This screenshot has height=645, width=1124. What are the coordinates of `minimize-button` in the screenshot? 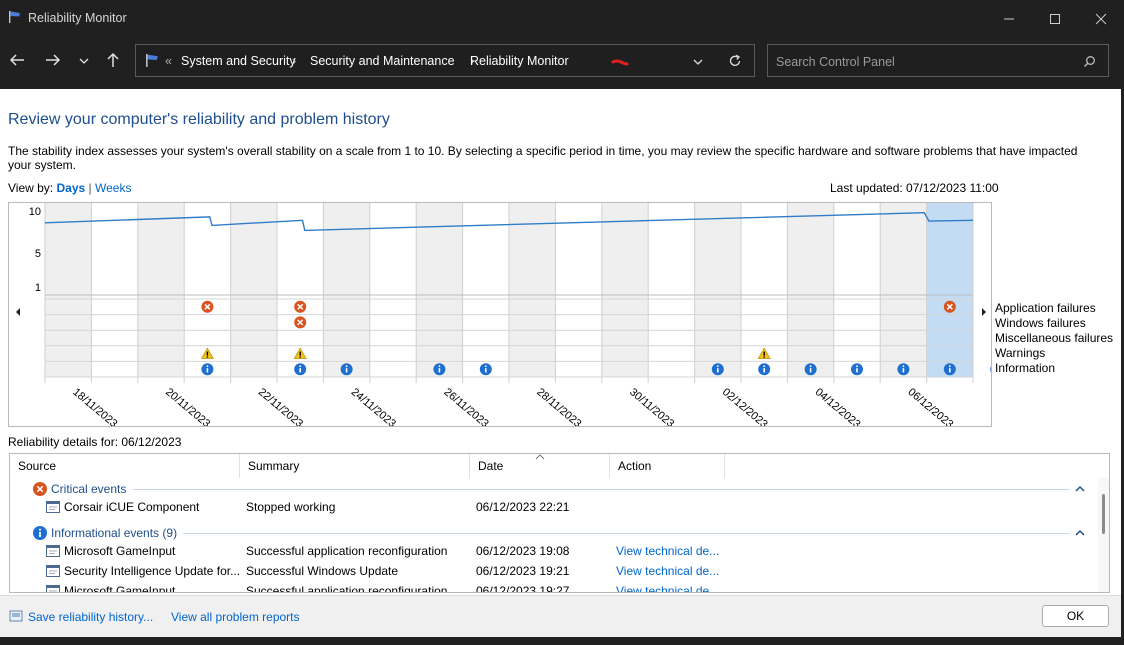 It's located at (1009, 18).